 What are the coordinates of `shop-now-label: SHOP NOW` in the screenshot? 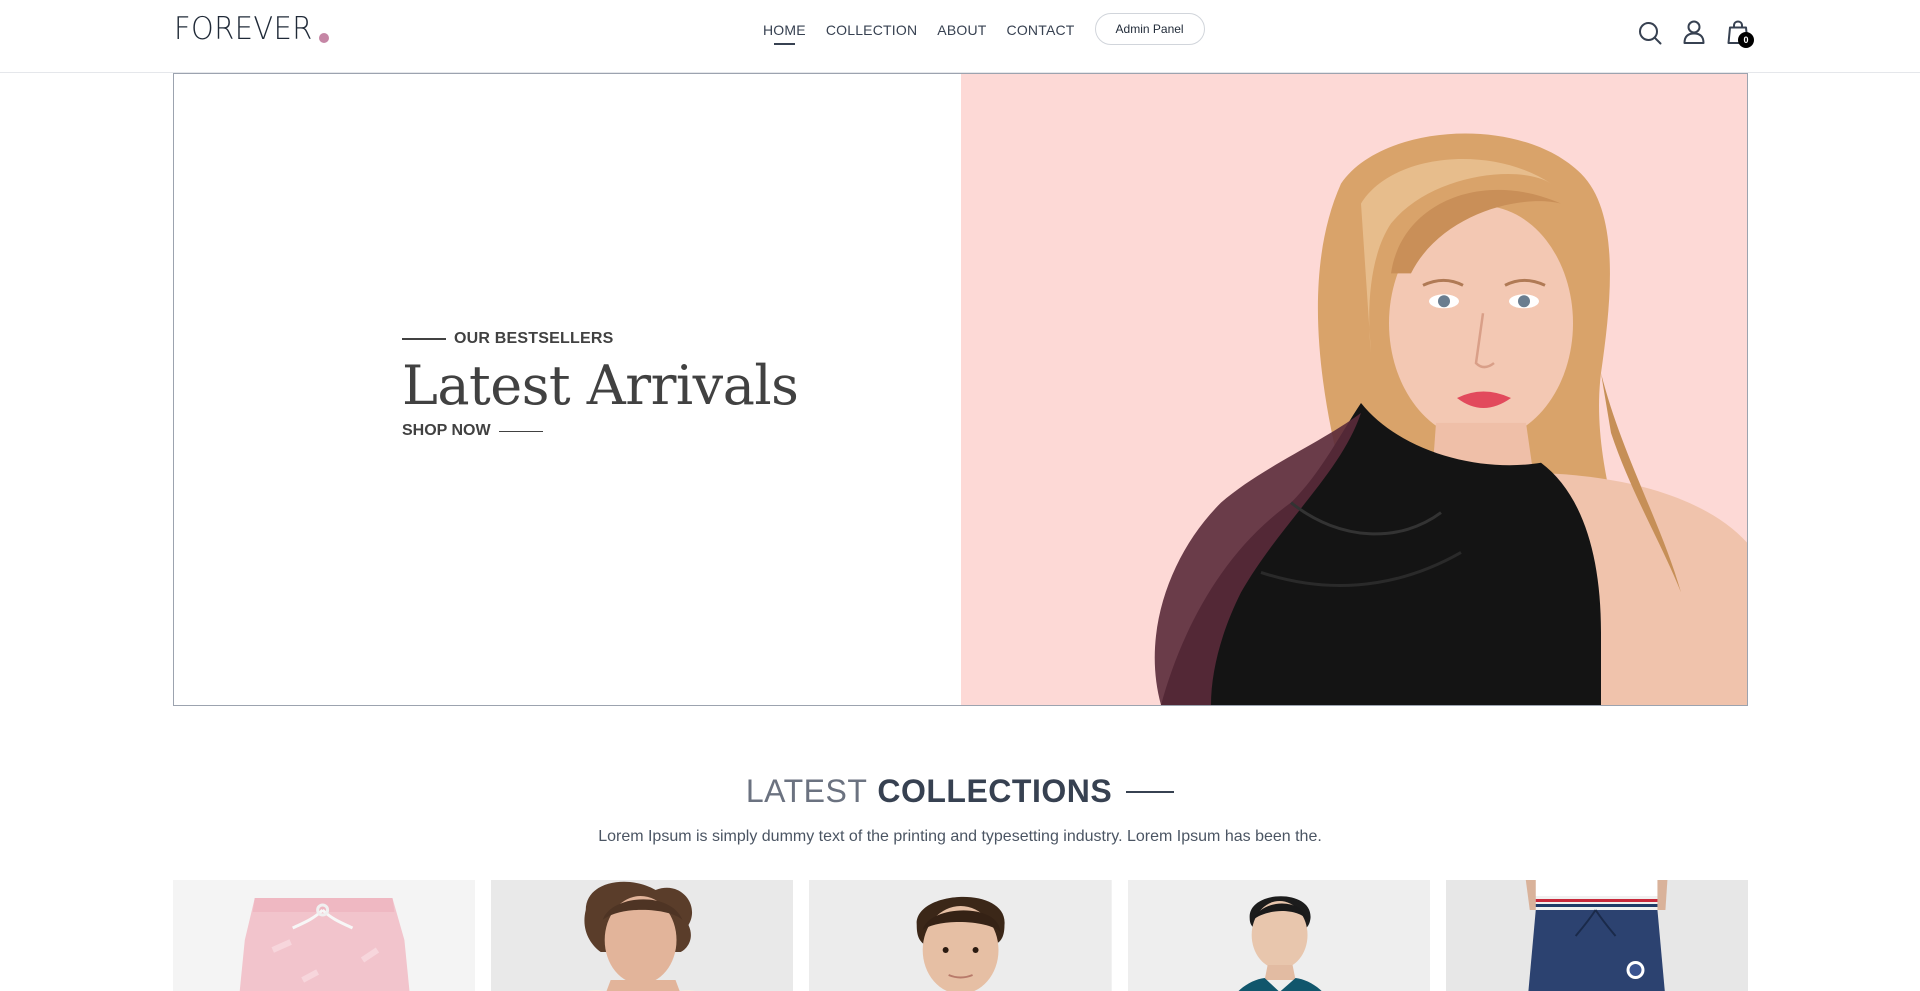 It's located at (446, 430).